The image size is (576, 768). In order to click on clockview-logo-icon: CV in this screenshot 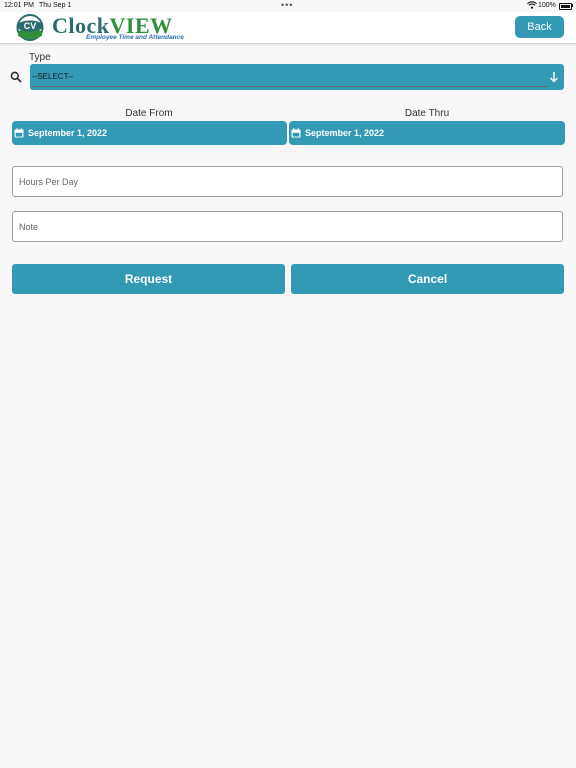, I will do `click(30, 27)`.